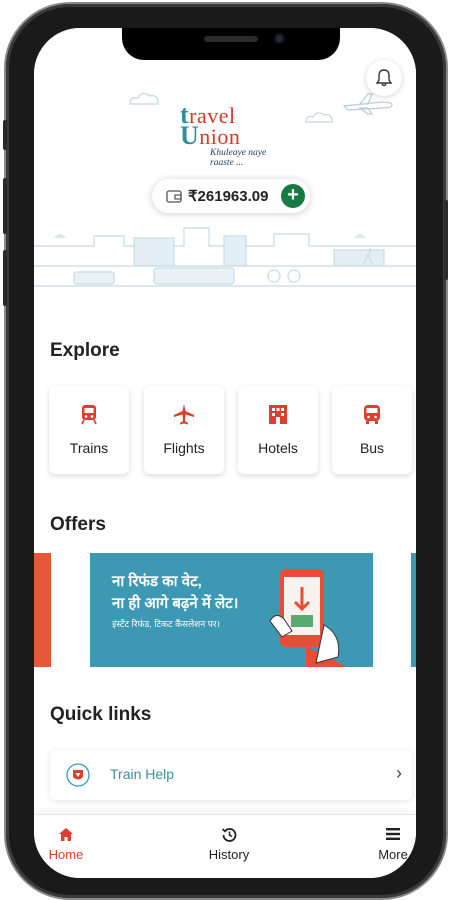 The height and width of the screenshot is (900, 451). I want to click on power-button, so click(446, 240).